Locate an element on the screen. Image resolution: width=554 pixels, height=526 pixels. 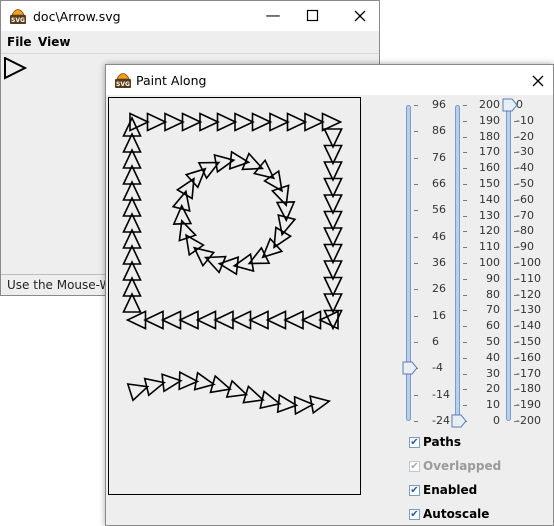
menu-file: File is located at coordinates (19, 42).